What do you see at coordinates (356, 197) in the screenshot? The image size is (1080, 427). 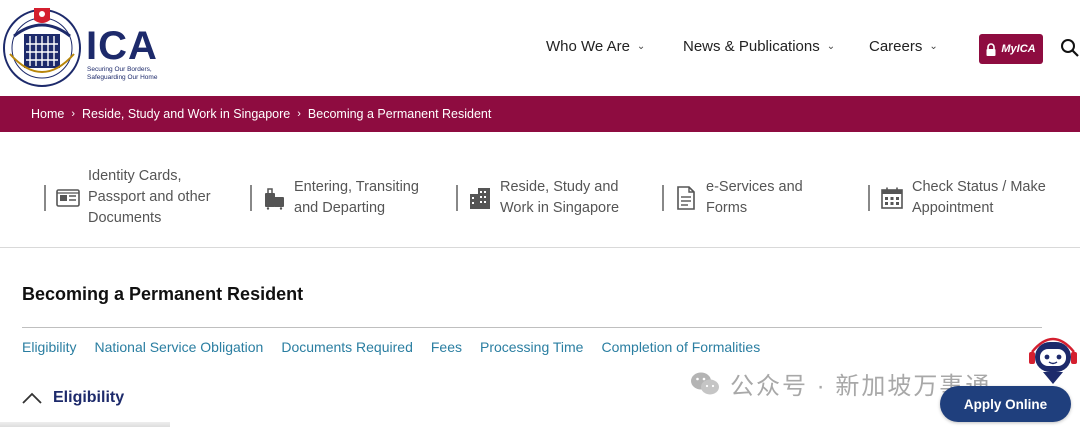 I see `category-label: Entering, Transiting and Departing` at bounding box center [356, 197].